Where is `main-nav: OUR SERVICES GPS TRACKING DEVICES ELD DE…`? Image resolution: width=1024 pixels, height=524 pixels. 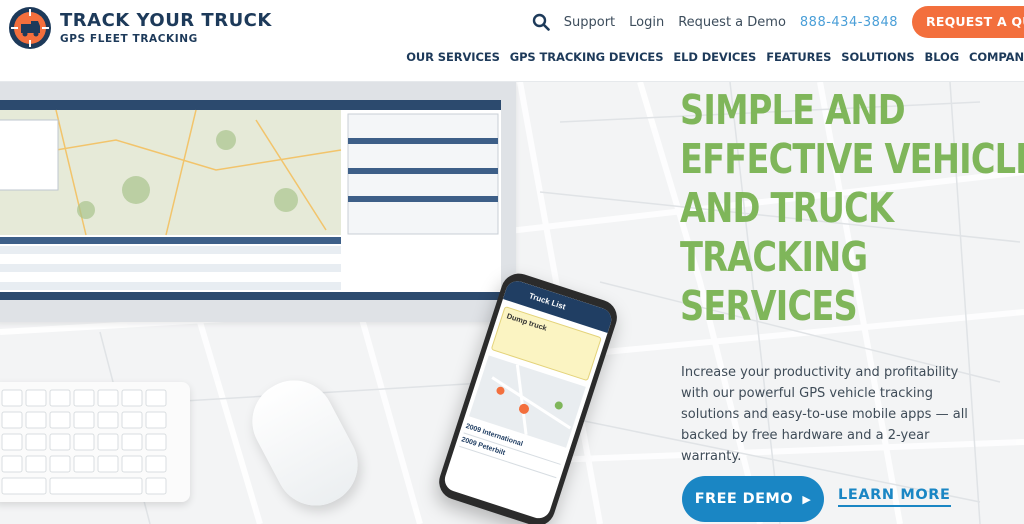 main-nav: OUR SERVICES GPS TRACKING DEVICES ELD DE… is located at coordinates (710, 57).